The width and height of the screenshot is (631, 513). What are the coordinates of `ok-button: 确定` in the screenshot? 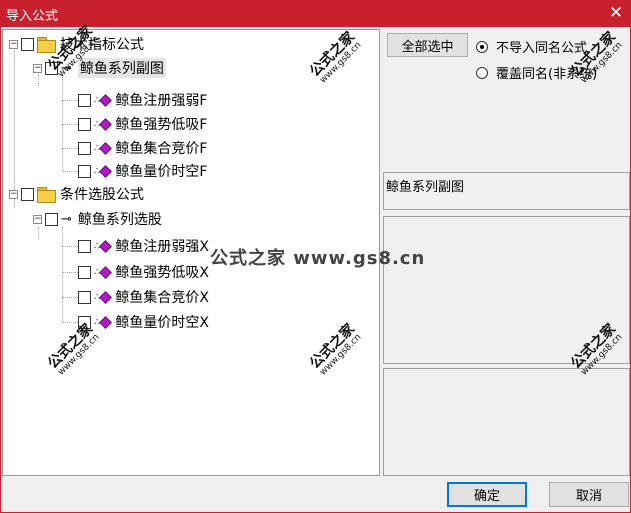 It's located at (487, 494).